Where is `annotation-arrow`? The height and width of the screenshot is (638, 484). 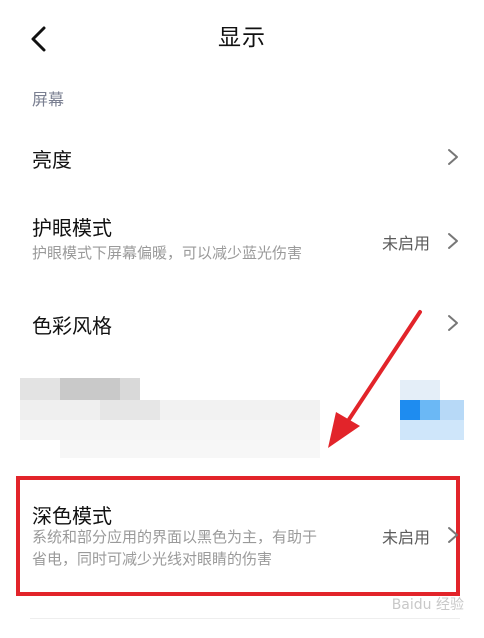
annotation-arrow is located at coordinates (375, 379).